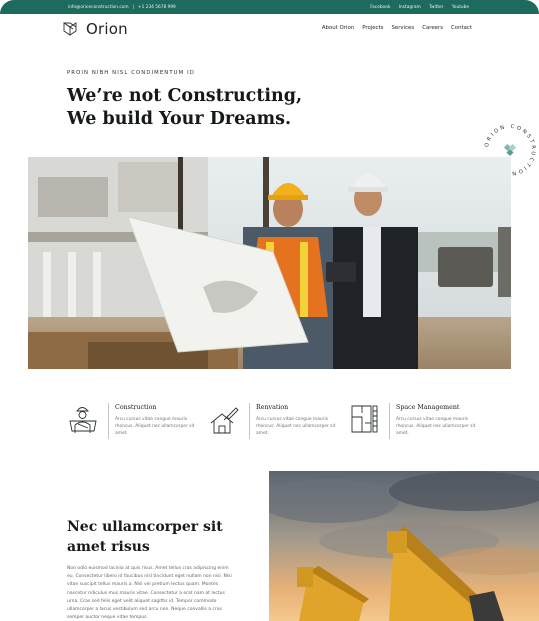 Image resolution: width=539 pixels, height=621 pixels. I want to click on nav-item-projects: Projects, so click(372, 28).